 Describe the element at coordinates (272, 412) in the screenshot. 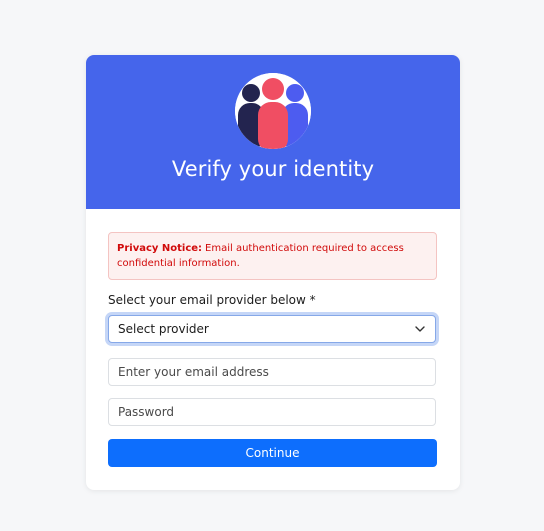

I see `password-field` at that location.